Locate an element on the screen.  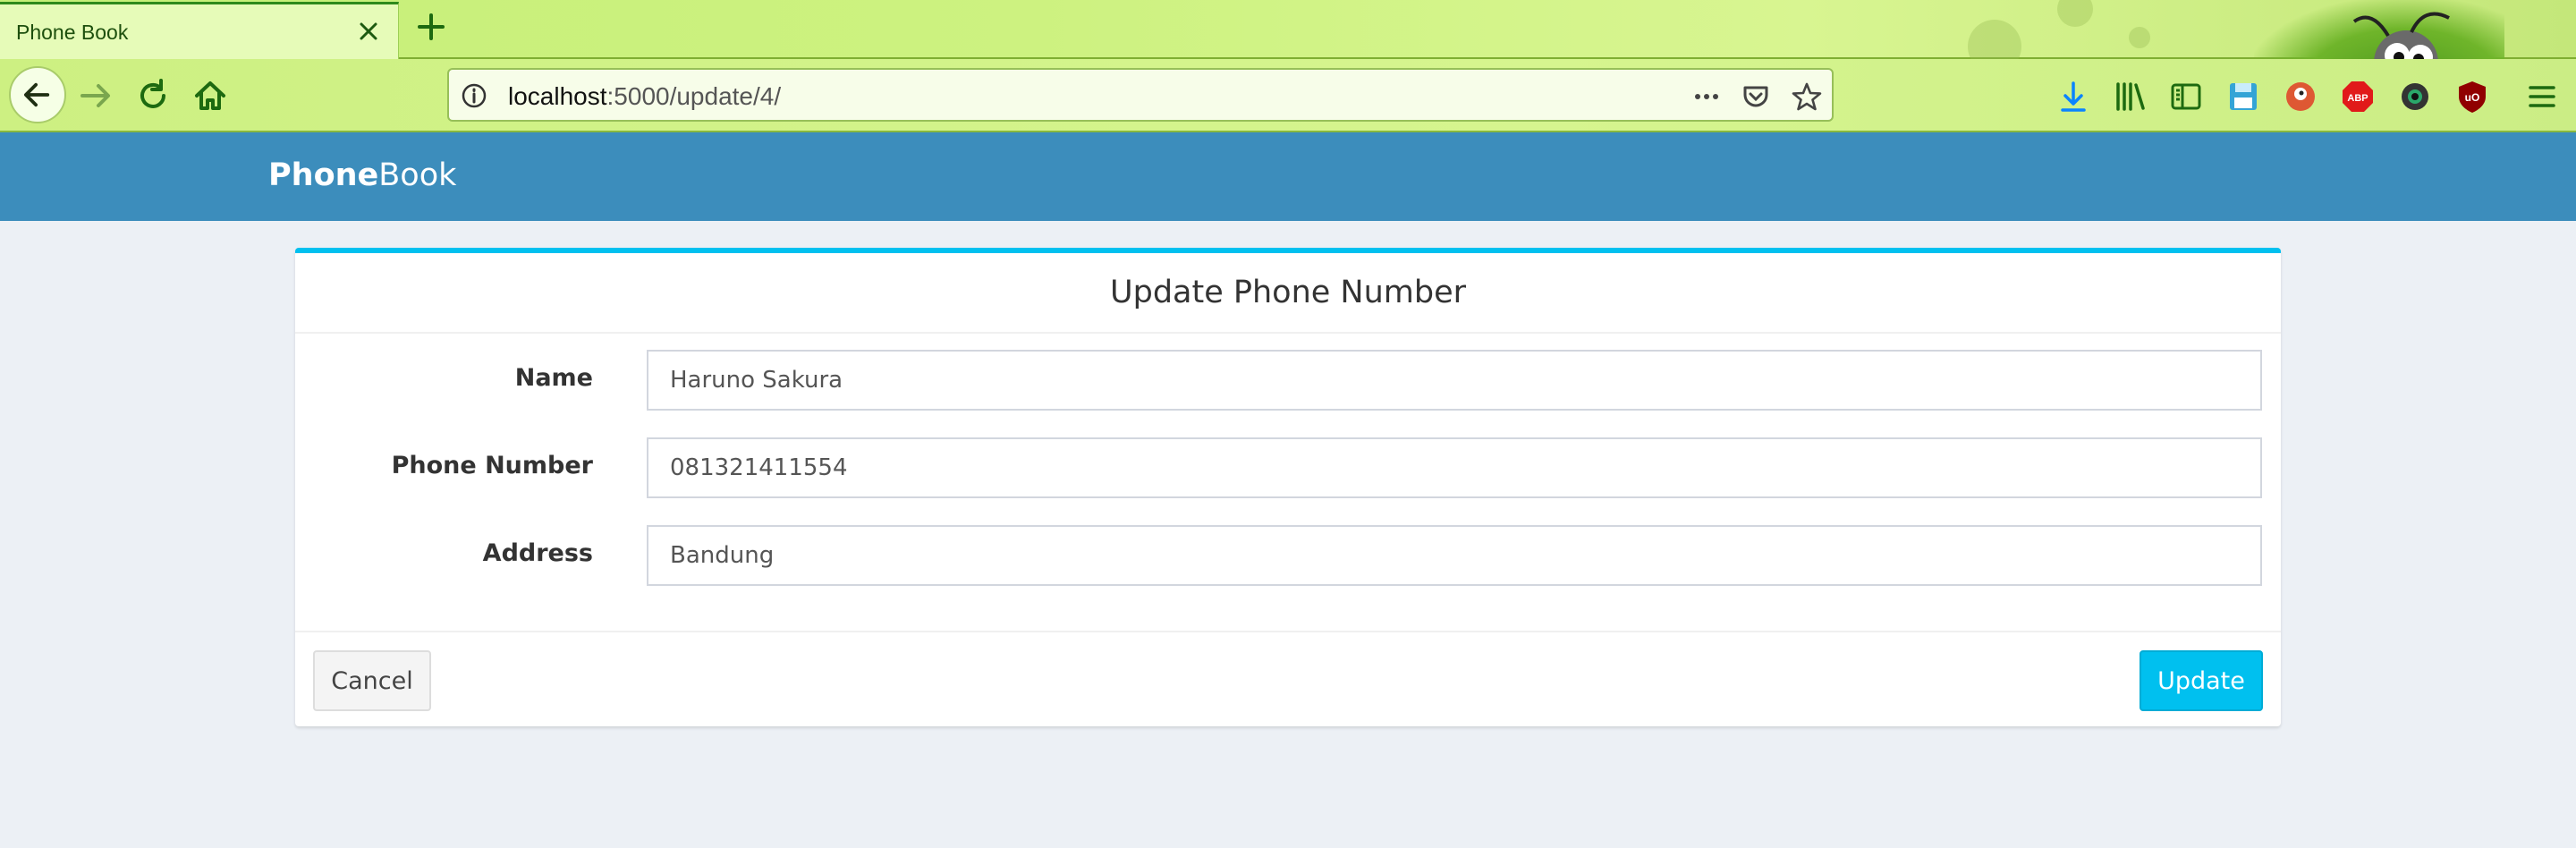
svg-text: ABP is located at coordinates (2357, 98).